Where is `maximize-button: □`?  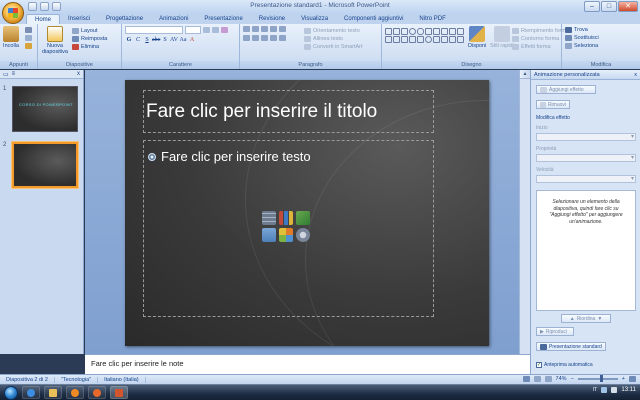 maximize-button: □ is located at coordinates (609, 6).